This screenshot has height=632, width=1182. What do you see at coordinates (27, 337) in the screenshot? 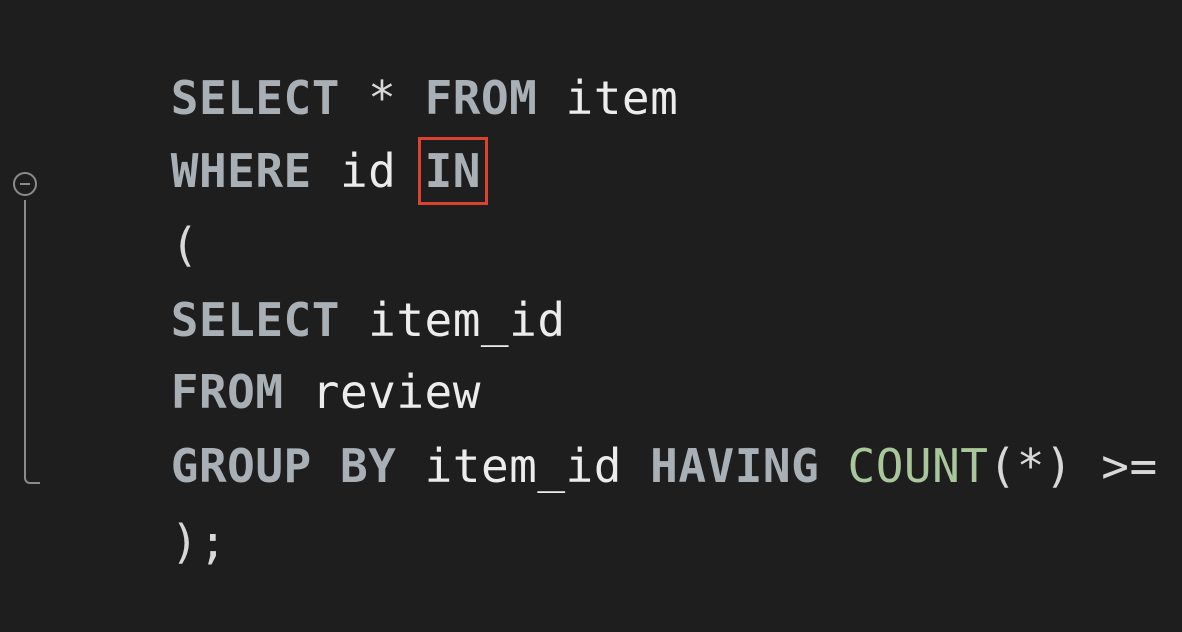
I see `fold-gutter` at bounding box center [27, 337].